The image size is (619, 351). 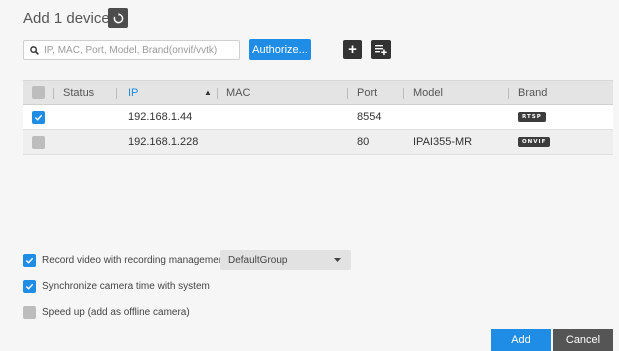 I want to click on record-label: Record video with recording management:, so click(x=136, y=260).